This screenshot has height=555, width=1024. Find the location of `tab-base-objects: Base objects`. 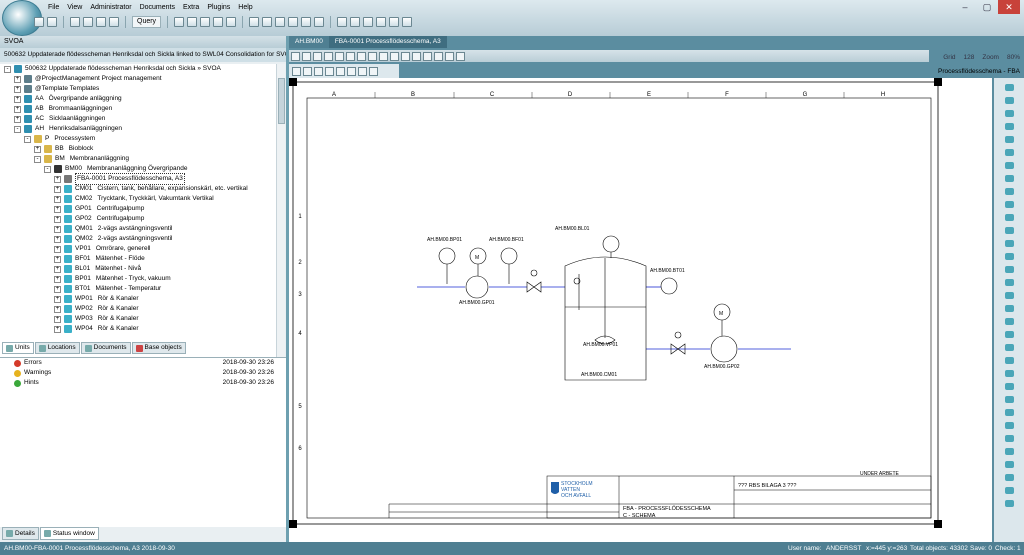

tab-base-objects: Base objects is located at coordinates (158, 348).